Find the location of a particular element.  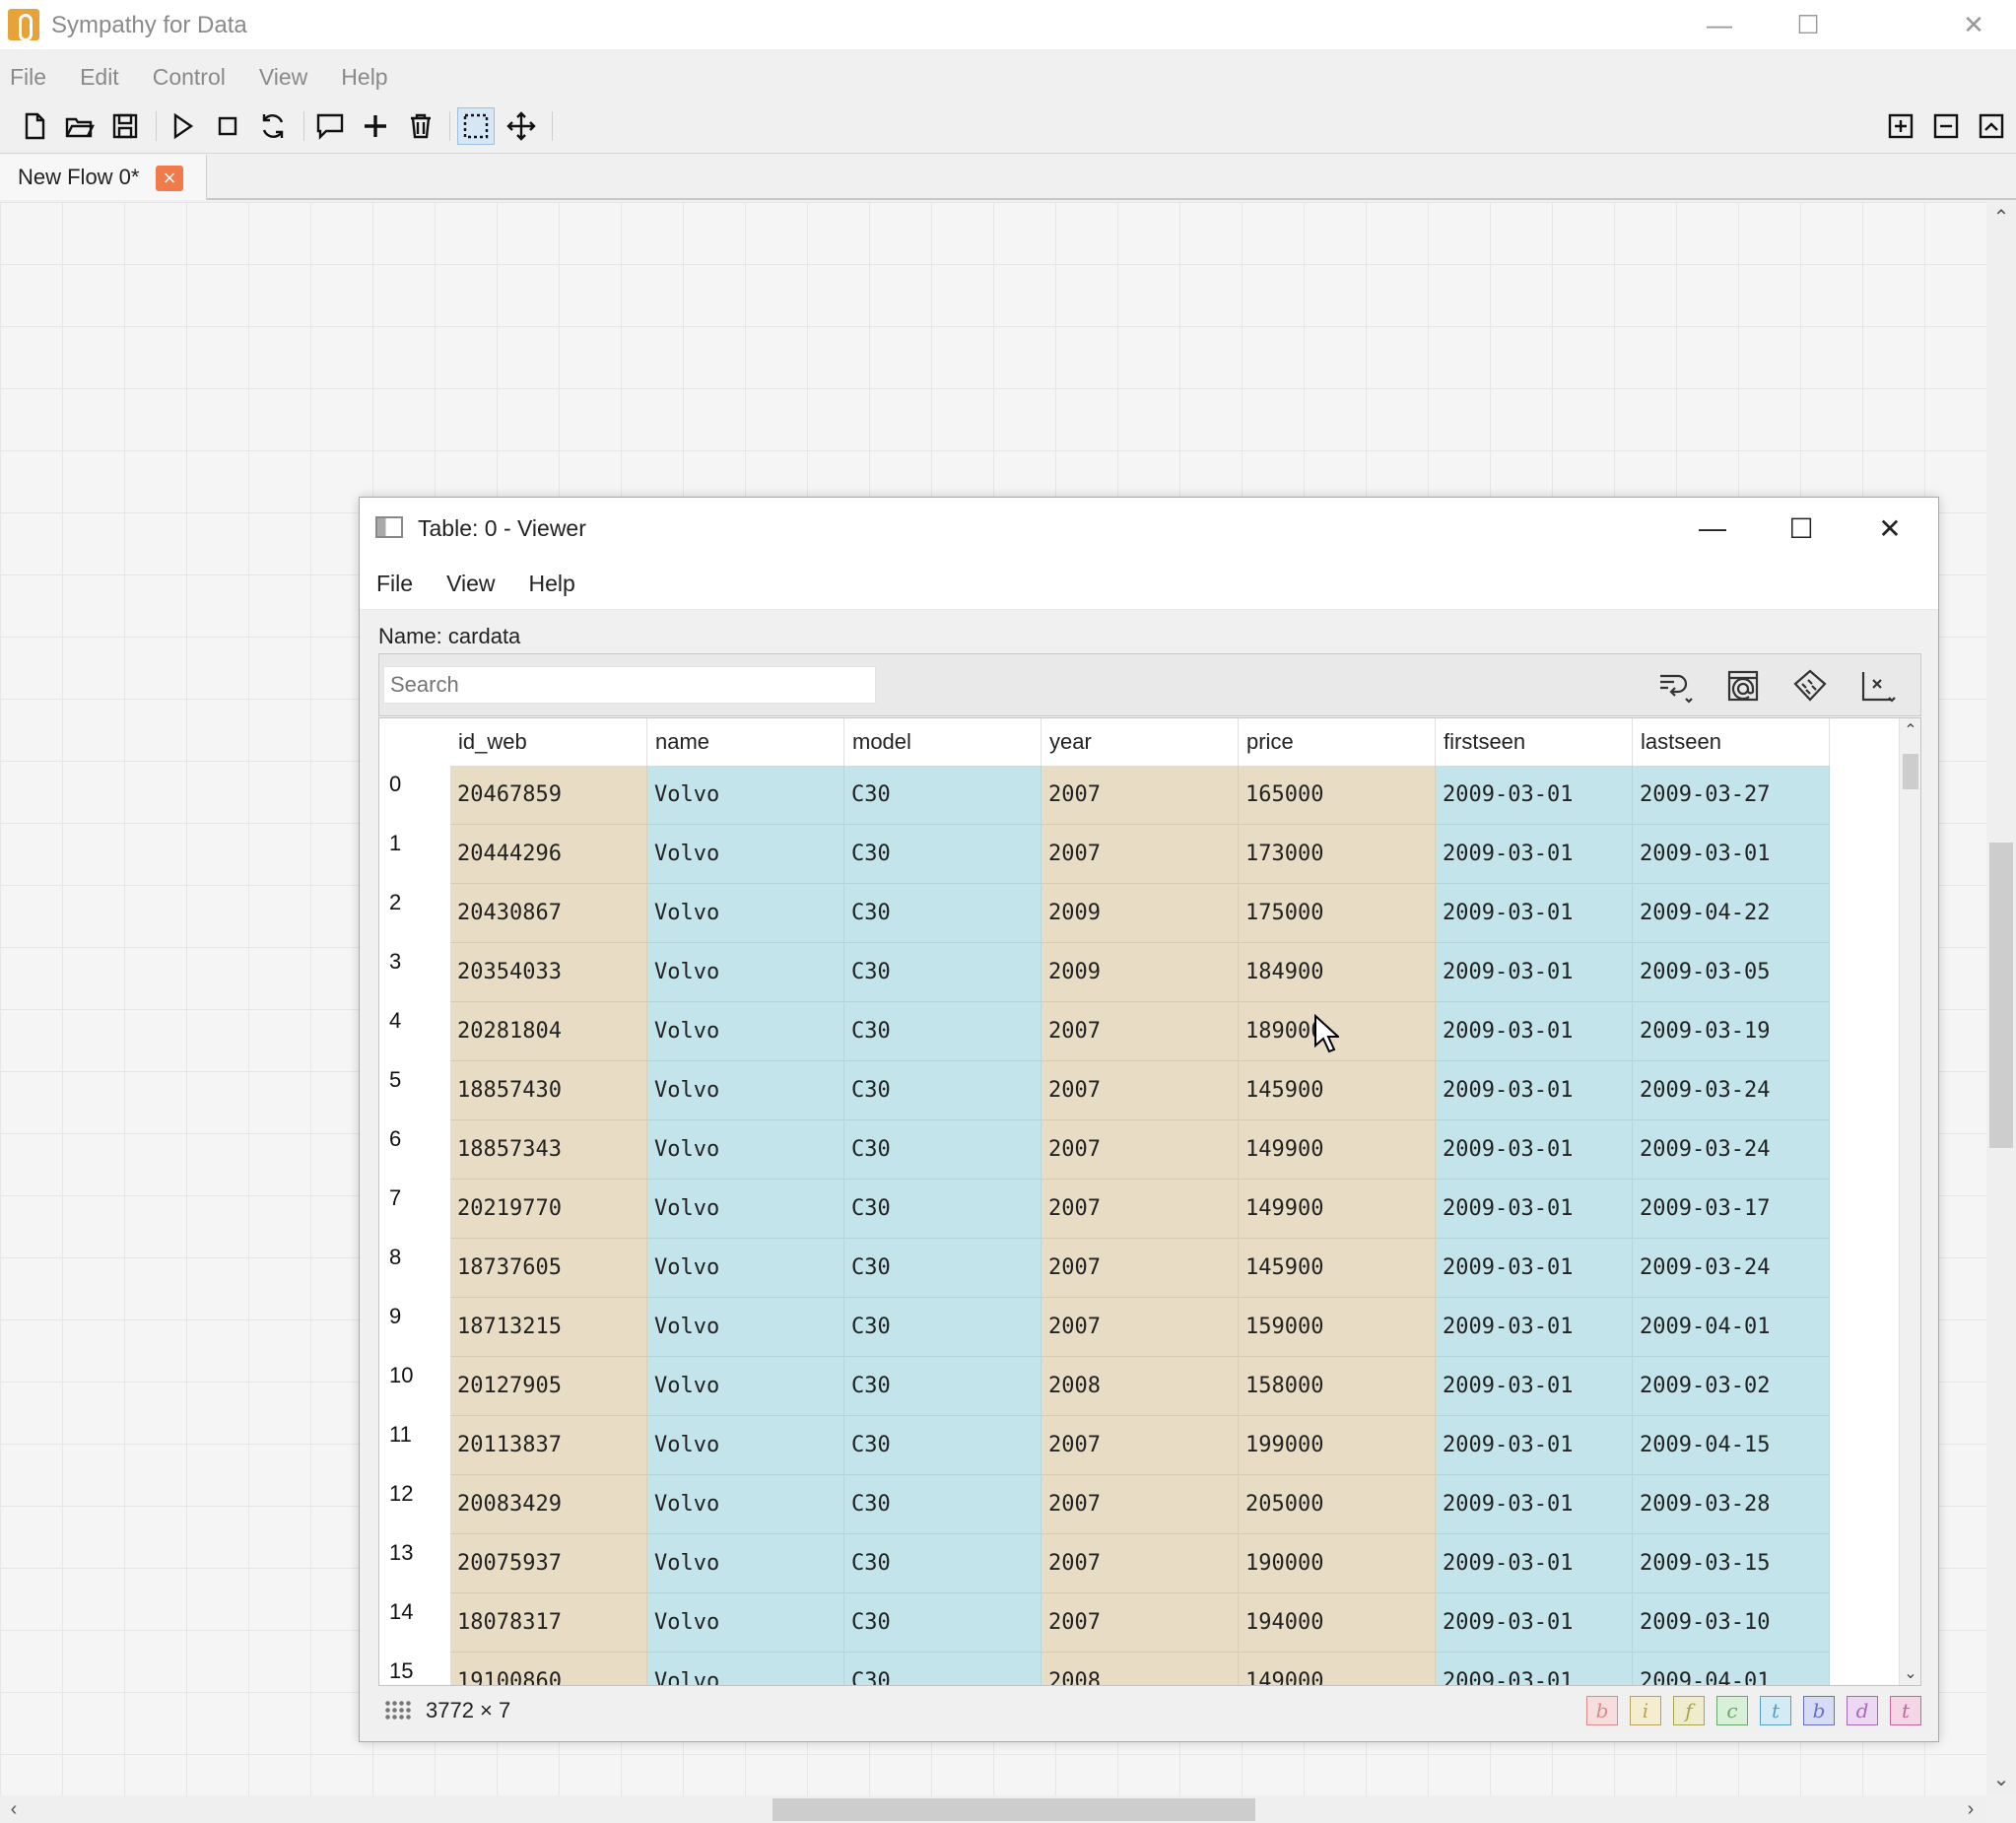

scroll-down-icon: ⌄ is located at coordinates (2001, 1779).